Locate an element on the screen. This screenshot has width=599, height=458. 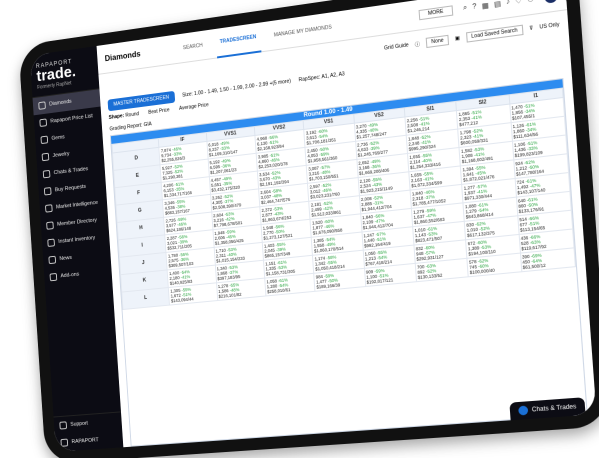
calendar-icon: ▦ is located at coordinates (485, 5).